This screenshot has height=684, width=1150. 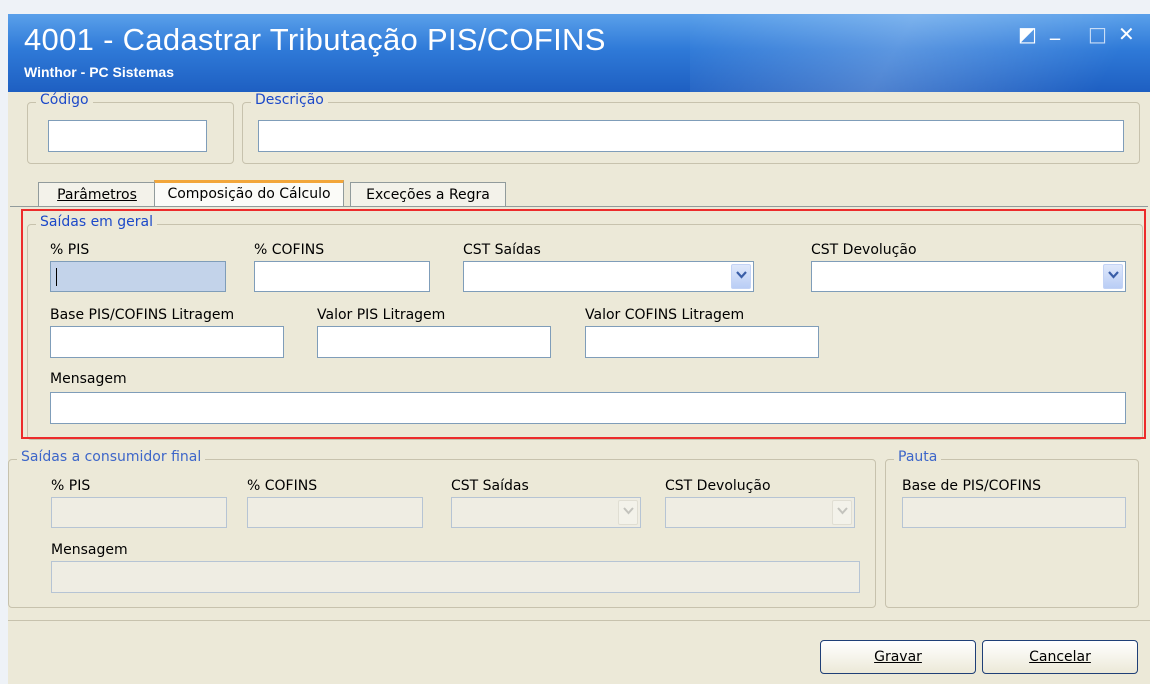 I want to click on consumidor-cofins-input, so click(x=335, y=512).